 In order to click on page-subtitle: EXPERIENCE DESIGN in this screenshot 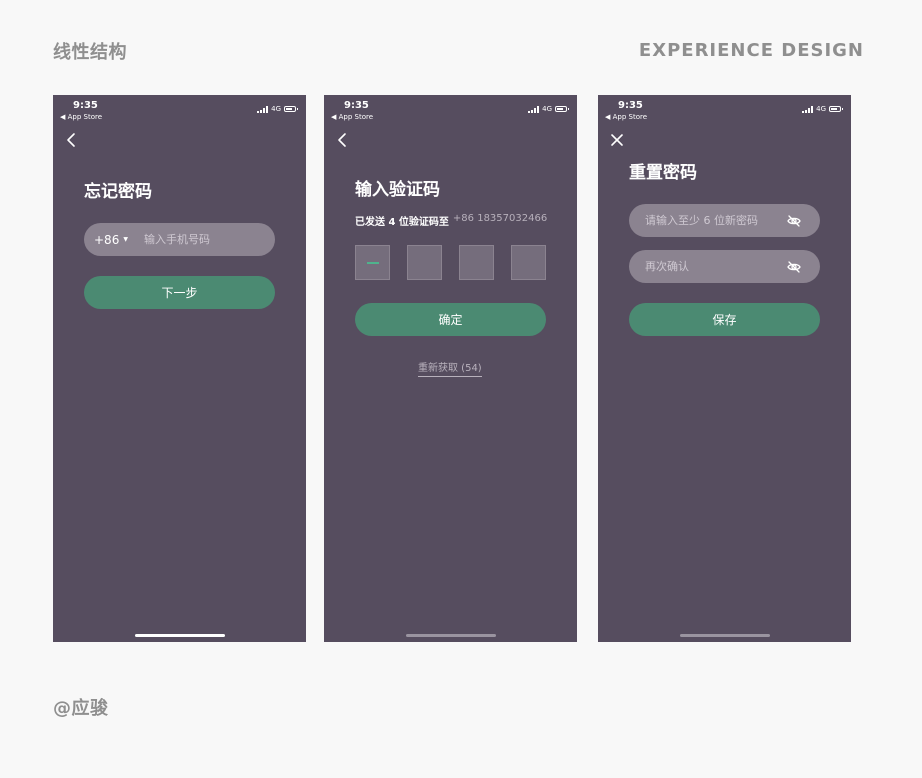, I will do `click(751, 50)`.